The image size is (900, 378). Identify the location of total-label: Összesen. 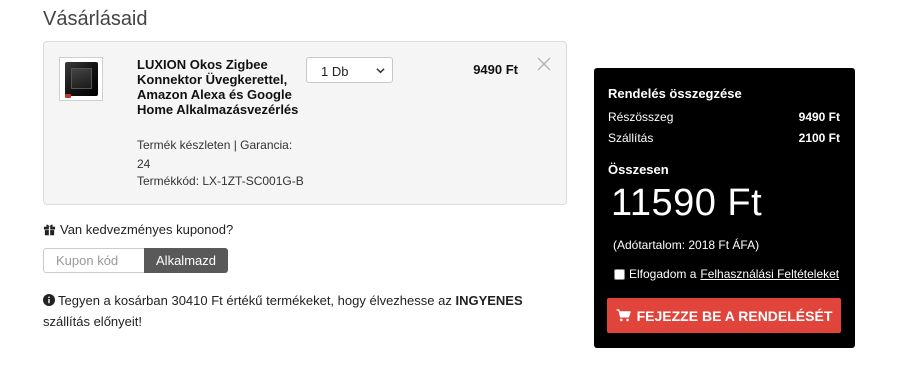
(638, 169).